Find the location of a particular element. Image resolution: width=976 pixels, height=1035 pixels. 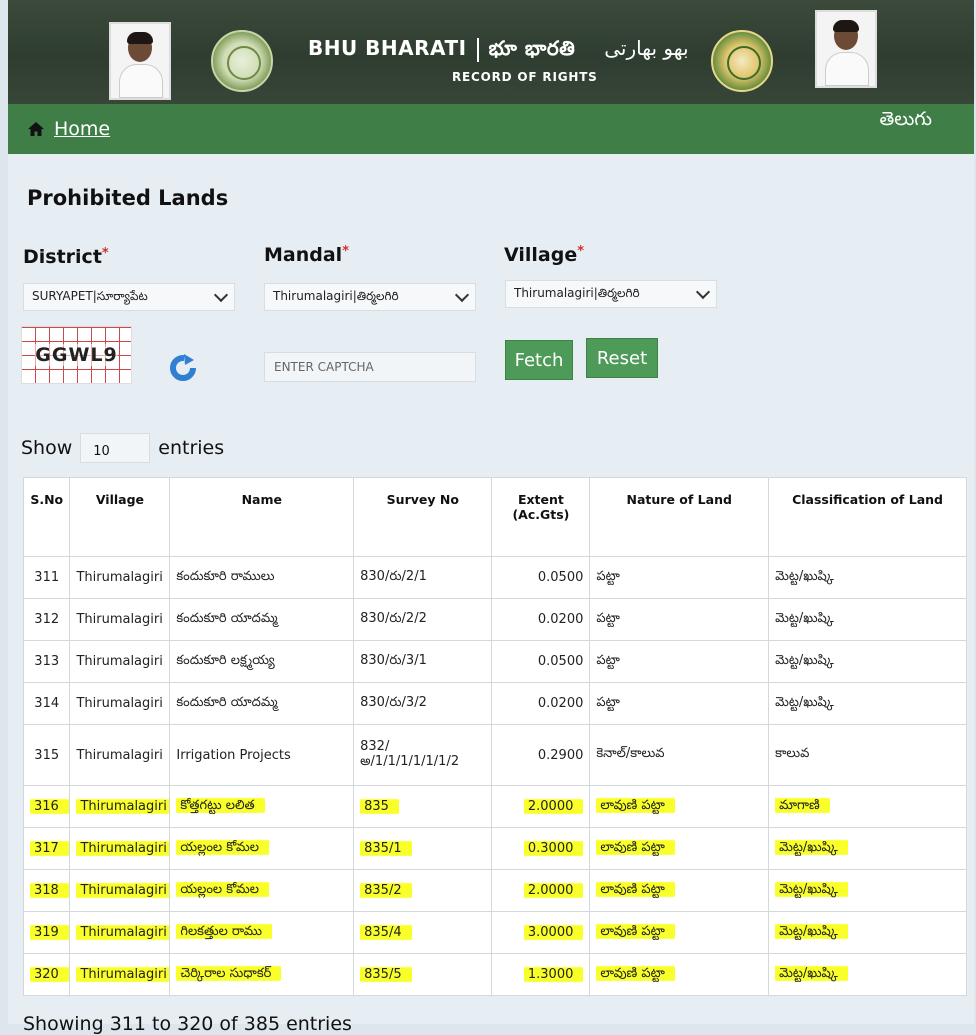

cell-extent: 3.0000 is located at coordinates (541, 932).